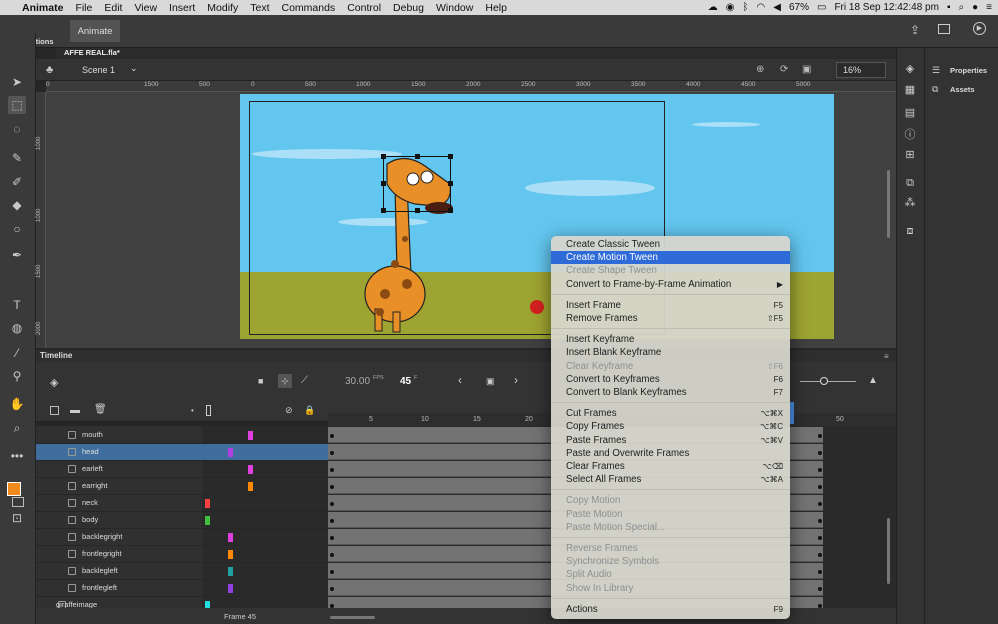 The image size is (998, 624). I want to click on user-icon: ●, so click(975, 7).